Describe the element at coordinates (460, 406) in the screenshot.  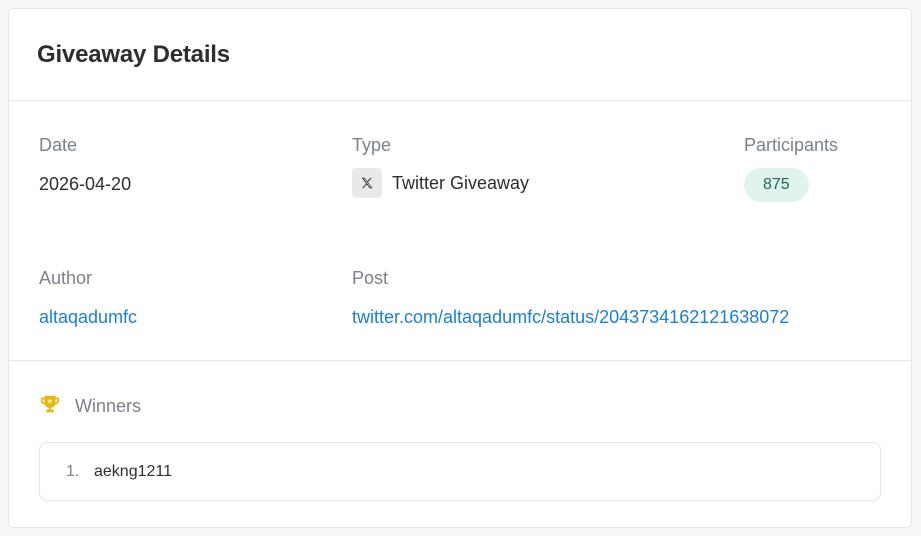
I see `winners-header: Winners` at that location.